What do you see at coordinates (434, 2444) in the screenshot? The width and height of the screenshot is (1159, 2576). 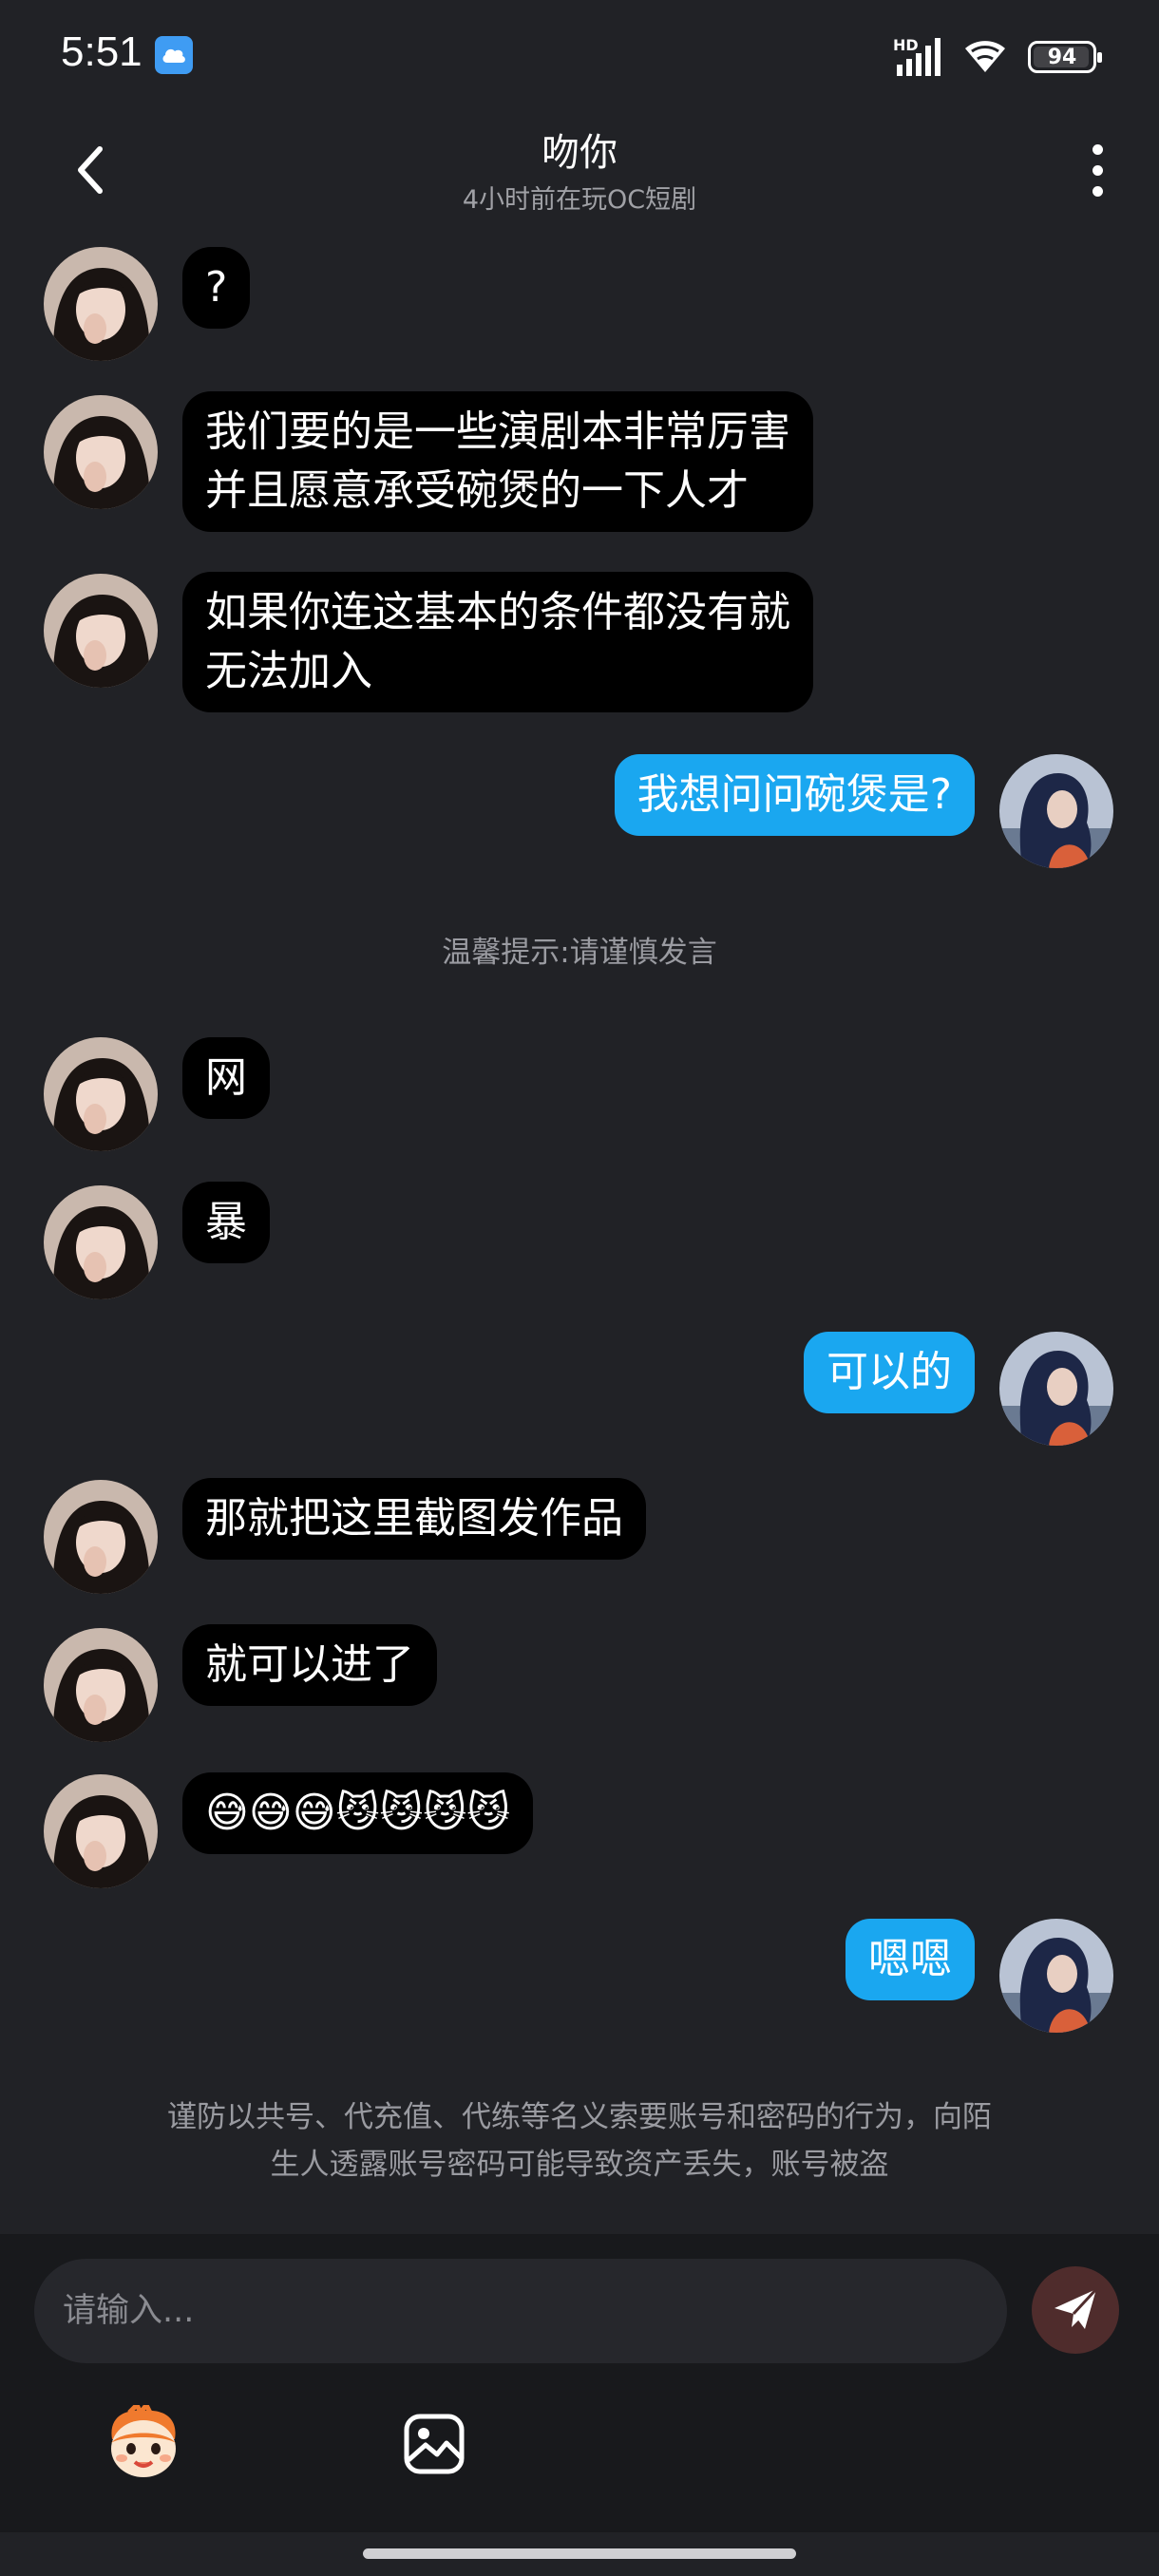 I see `image-icon` at bounding box center [434, 2444].